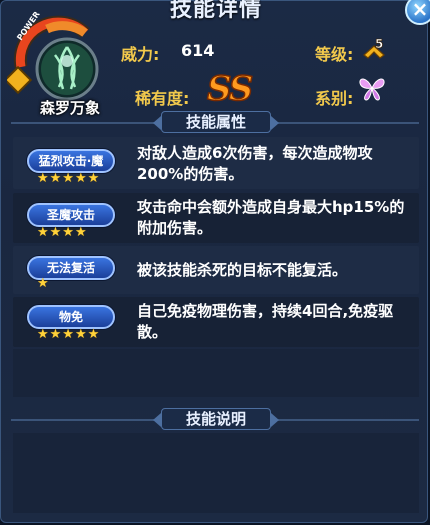 This screenshot has height=525, width=430. I want to click on attribute-row: 无法复活 ★ 被该技能杀死的目标不能复活。, so click(216, 270).